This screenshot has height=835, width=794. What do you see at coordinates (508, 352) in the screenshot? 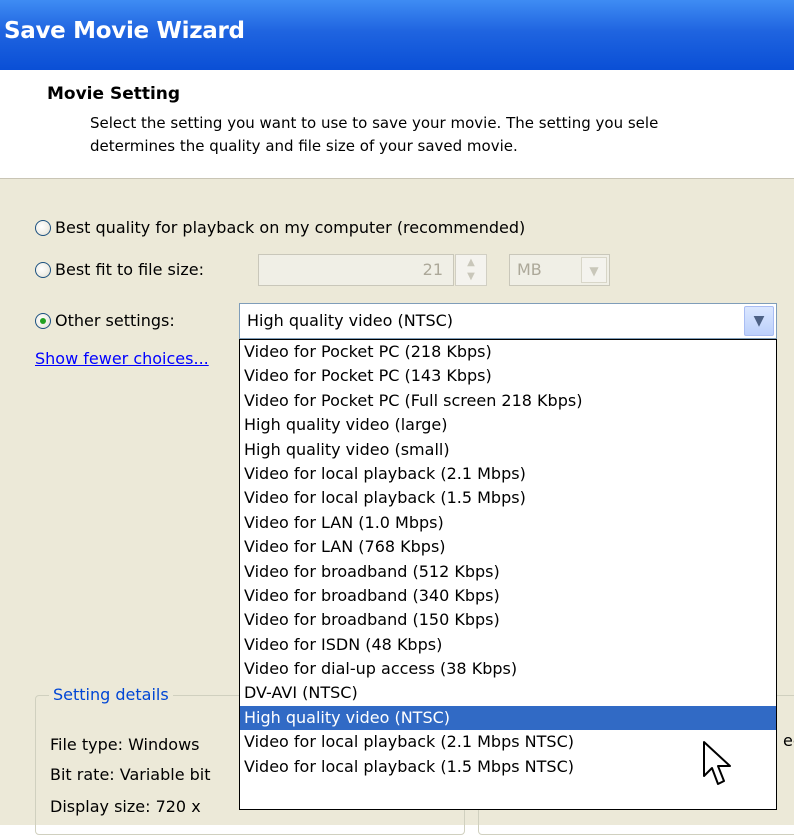
I see `dropdown-option: Video for Pocket PC (218 Kbps)` at bounding box center [508, 352].